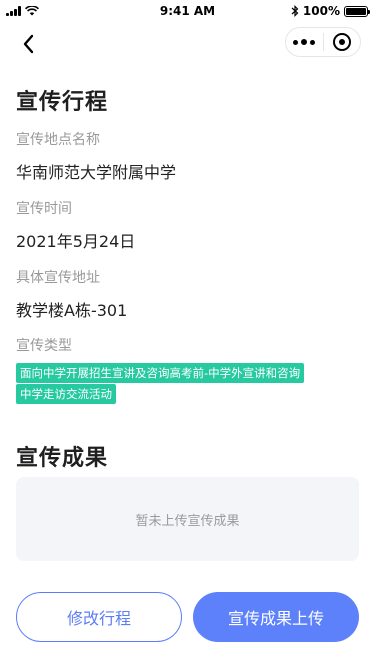  Describe the element at coordinates (58, 278) in the screenshot. I see `field-label: 具体宣传地址` at that location.